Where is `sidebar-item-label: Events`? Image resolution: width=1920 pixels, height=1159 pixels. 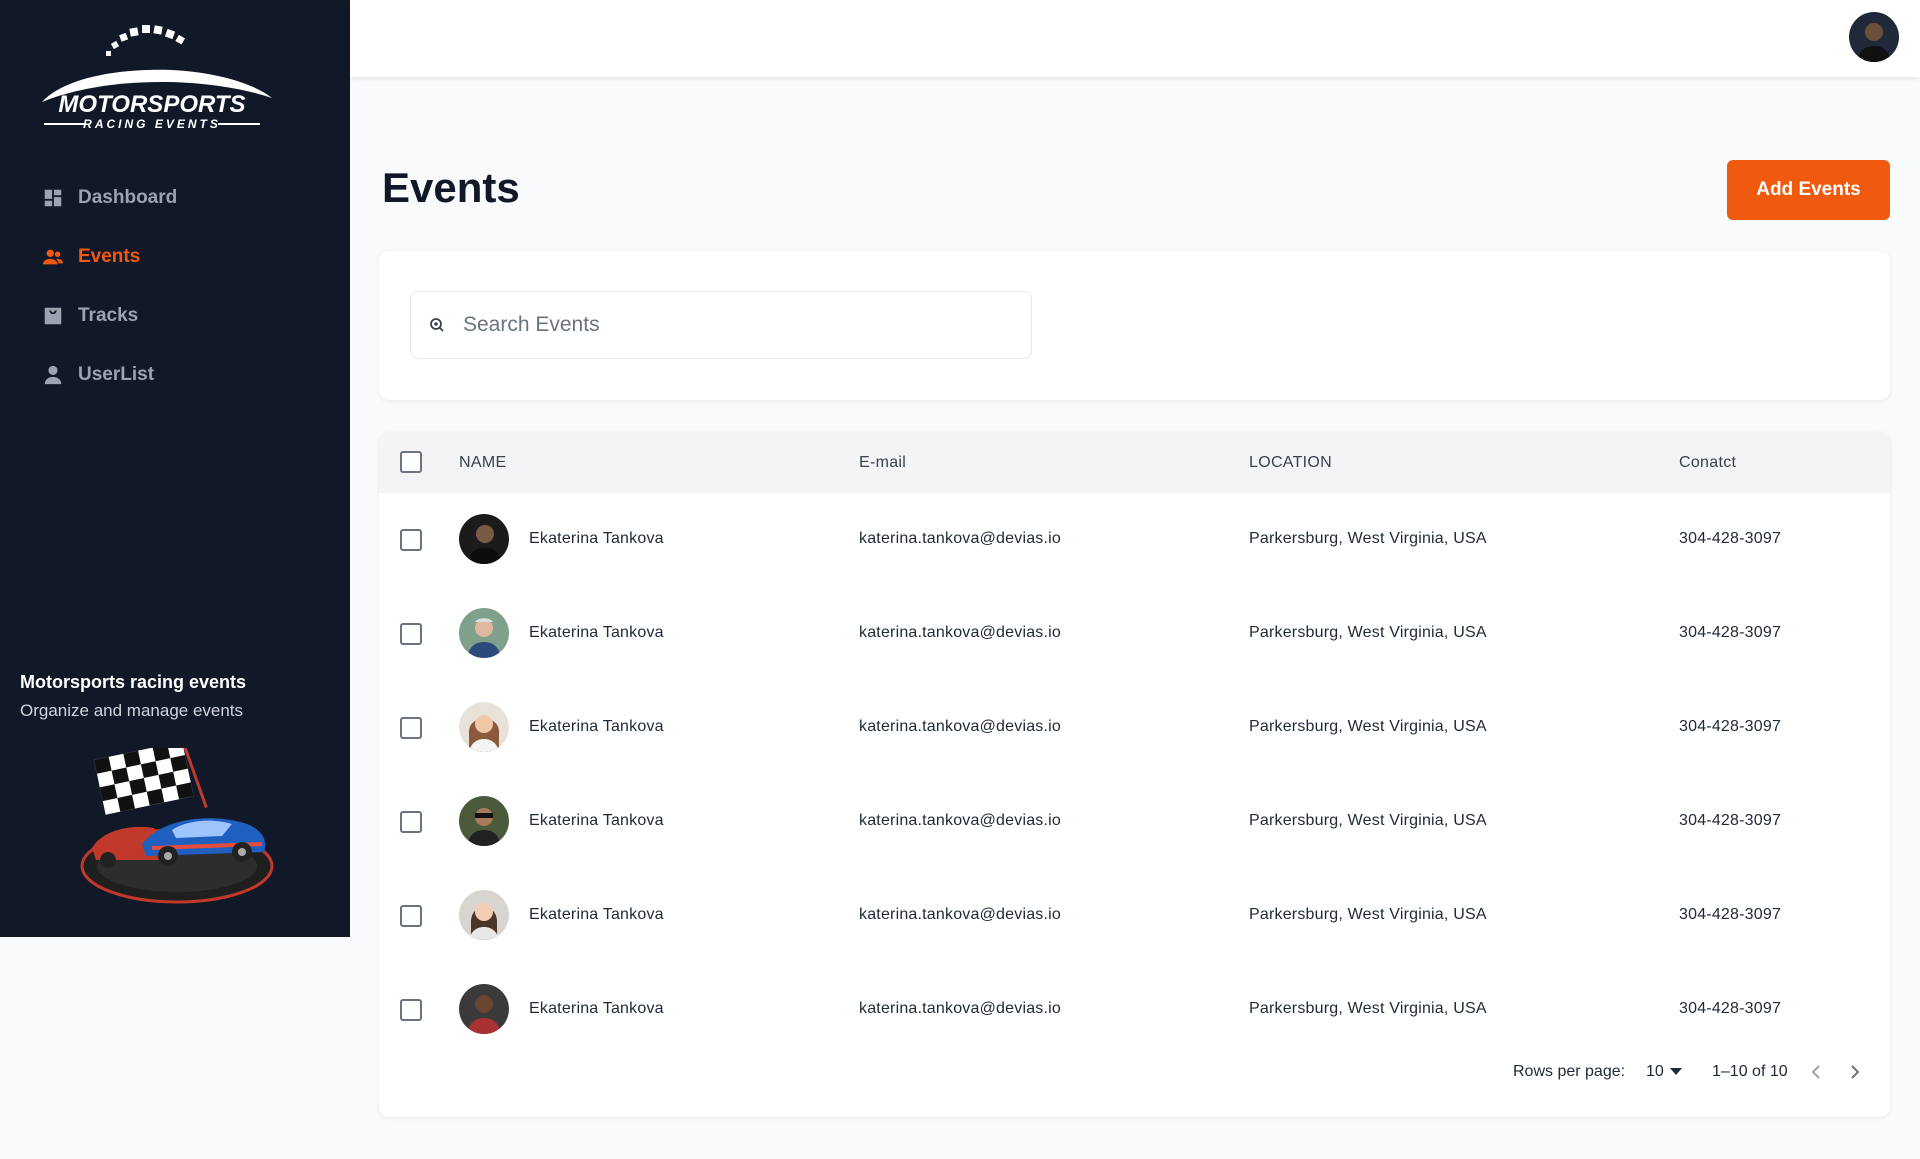
sidebar-item-label: Events is located at coordinates (109, 256).